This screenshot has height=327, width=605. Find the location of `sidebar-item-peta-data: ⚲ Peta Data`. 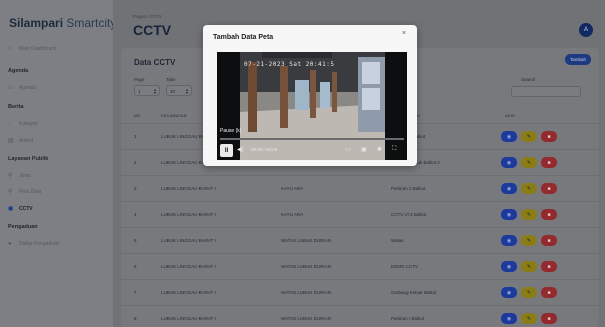

sidebar-item-peta-data: ⚲ Peta Data is located at coordinates (24, 192).